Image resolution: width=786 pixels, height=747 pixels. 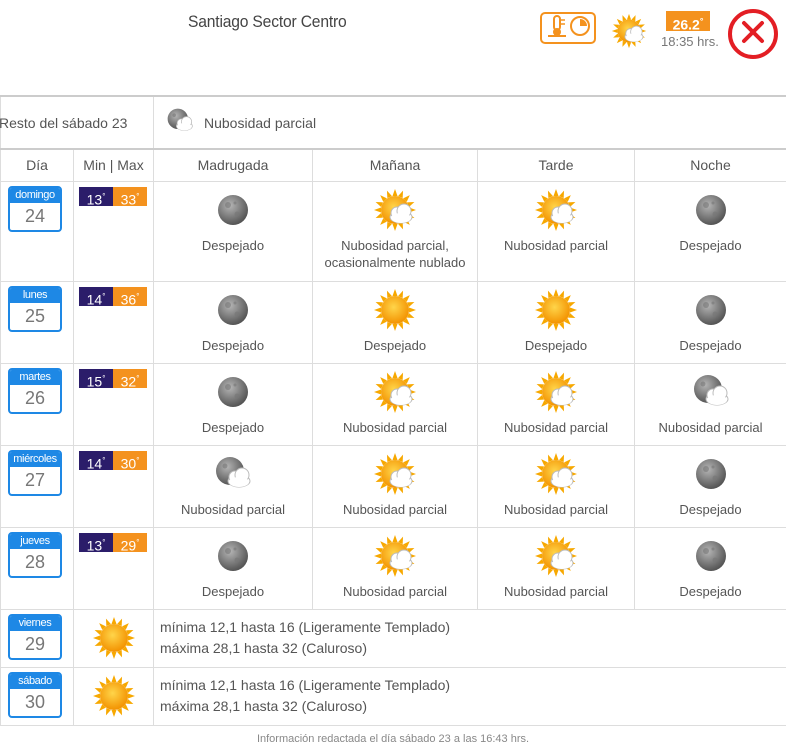 I want to click on day-badge: viernes 29, so click(x=35, y=636).